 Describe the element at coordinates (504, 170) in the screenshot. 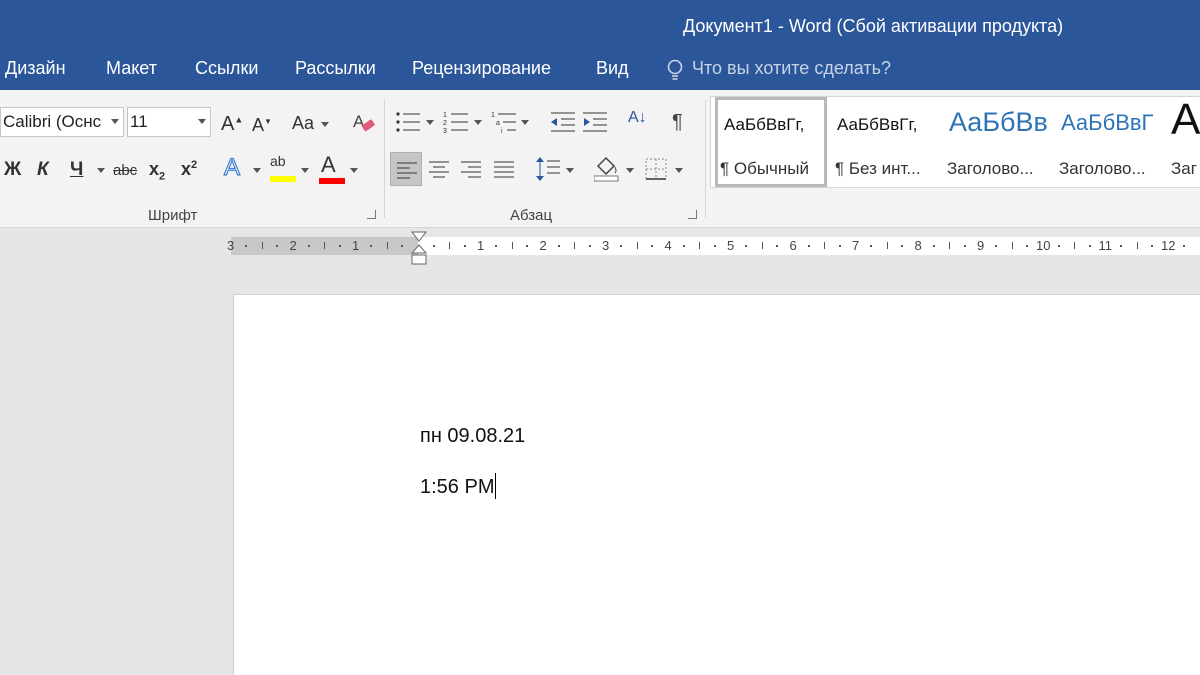

I see `justify-button` at that location.